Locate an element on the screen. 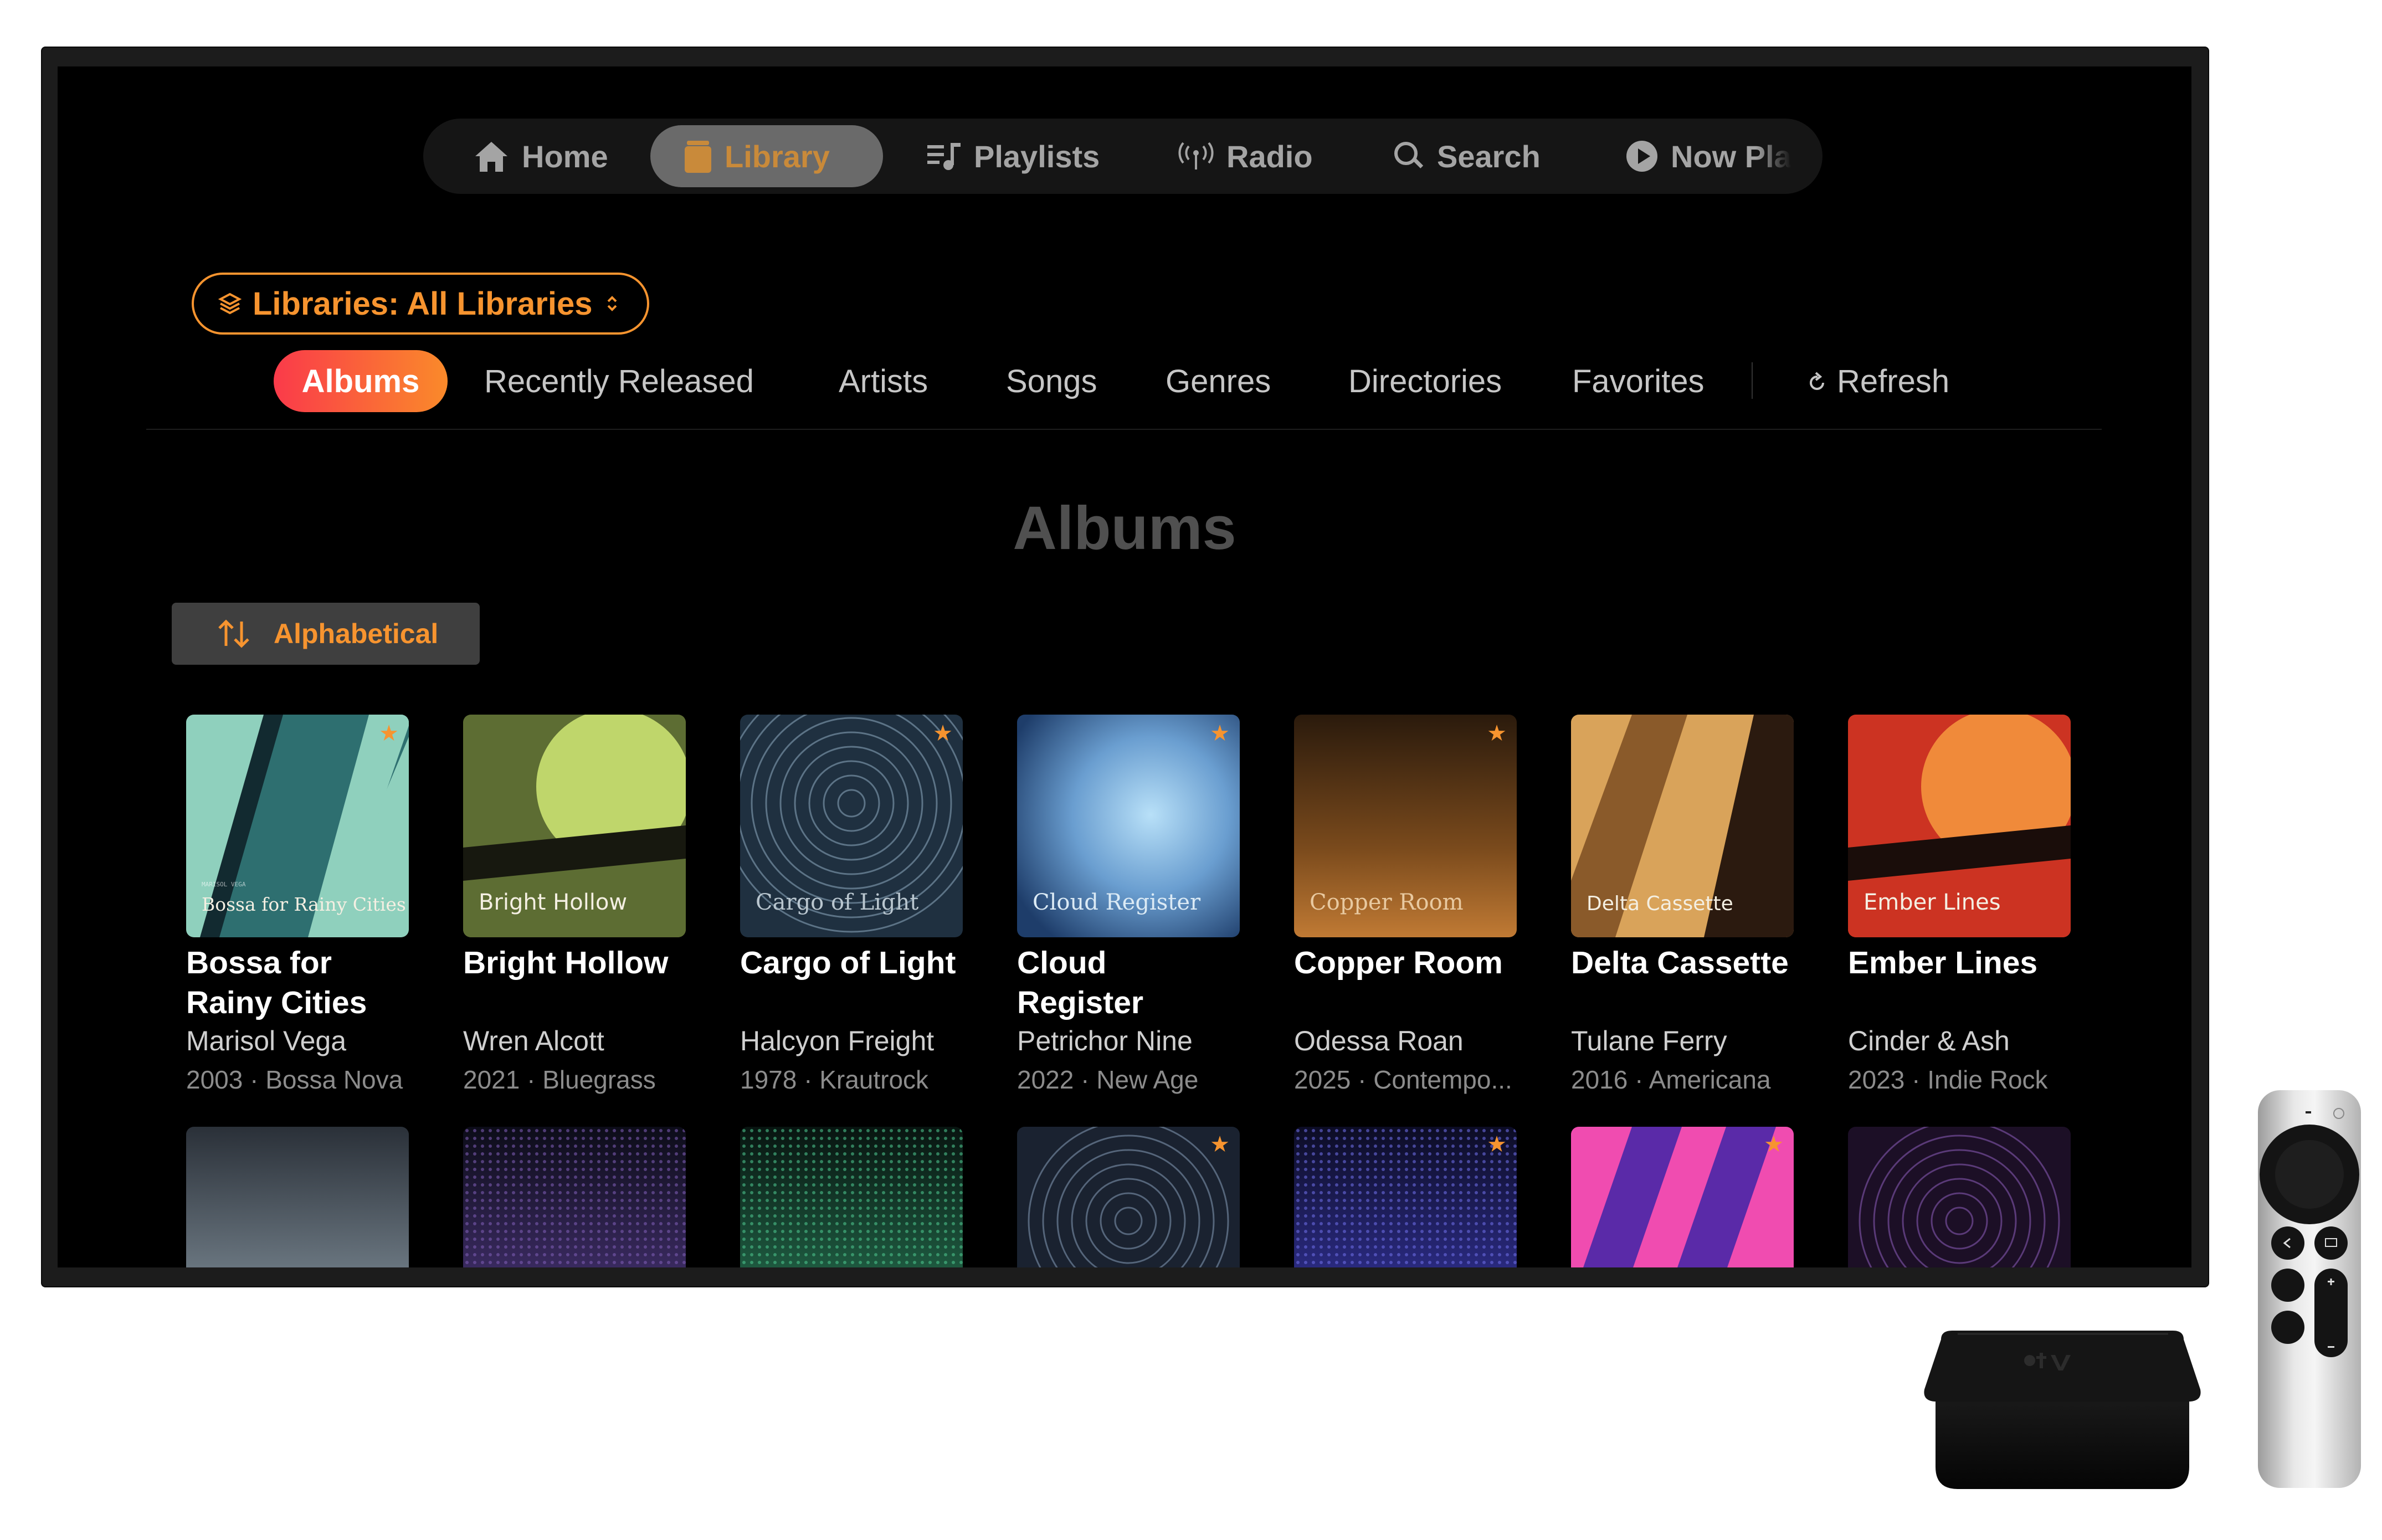 This screenshot has height=1540, width=2382. album-title: Ember Lines is located at coordinates (1943, 963).